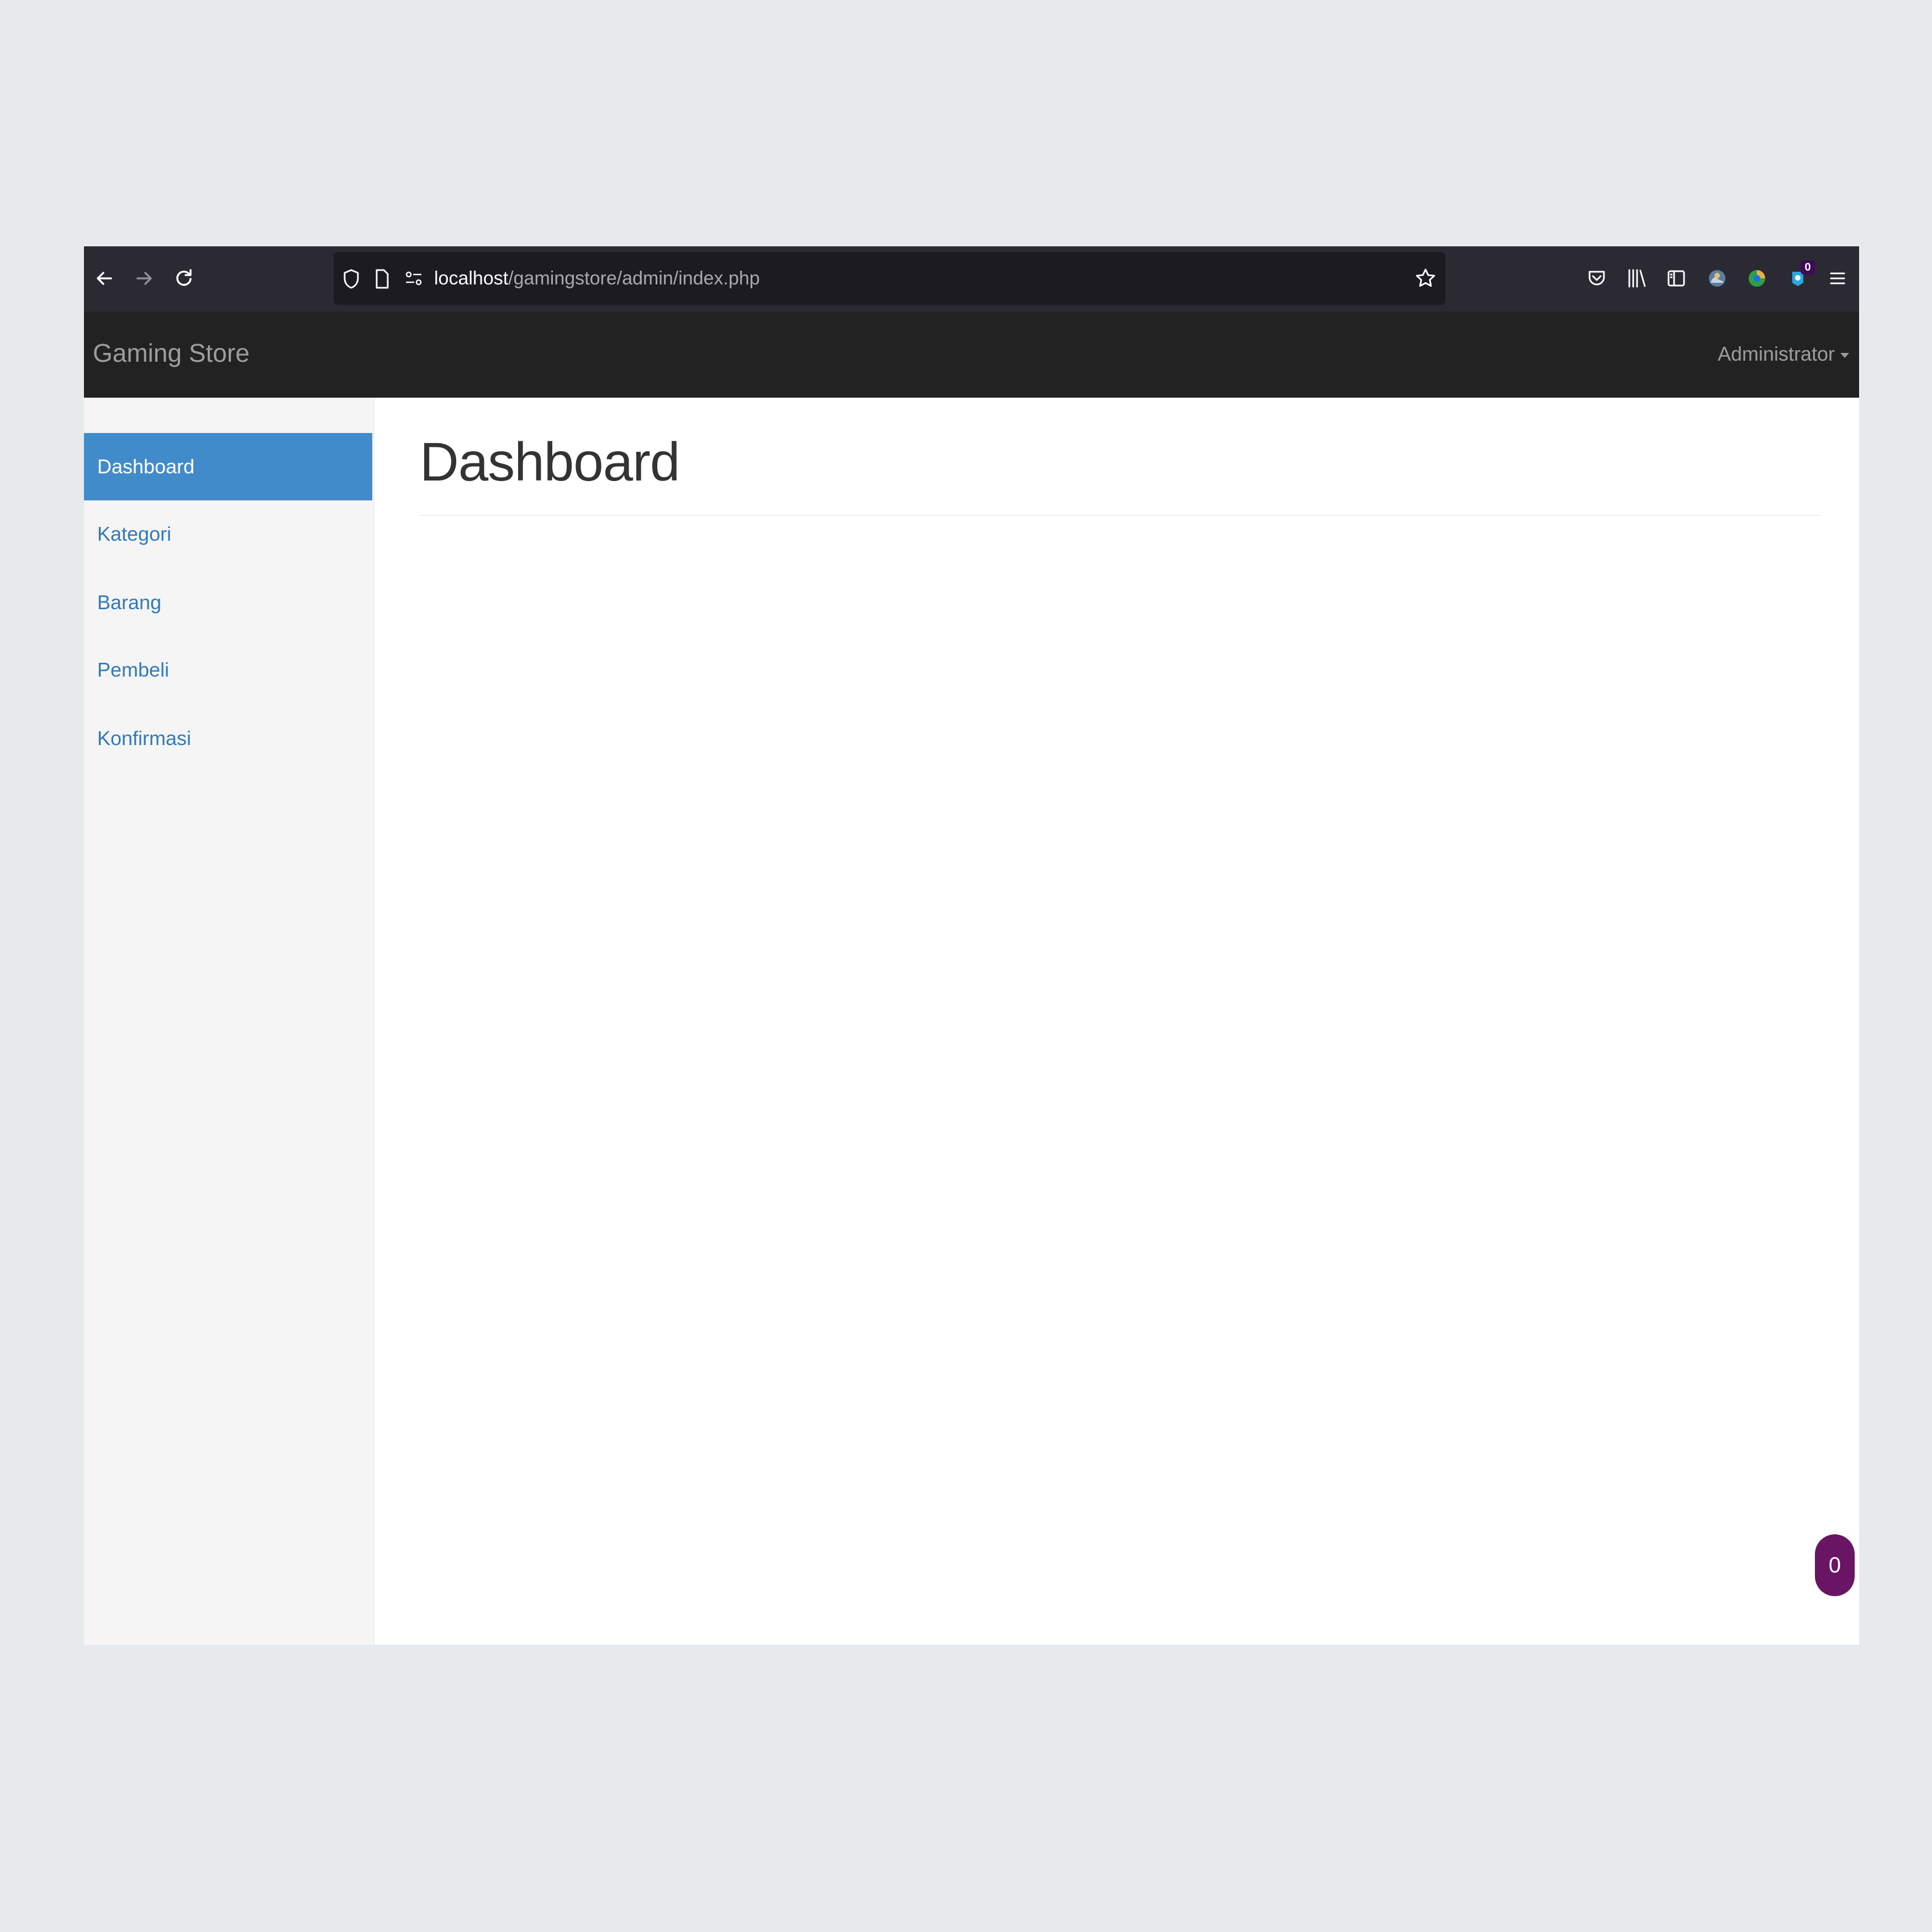 This screenshot has height=1932, width=1932. What do you see at coordinates (1808, 267) in the screenshot?
I see `extension-badge: 0` at bounding box center [1808, 267].